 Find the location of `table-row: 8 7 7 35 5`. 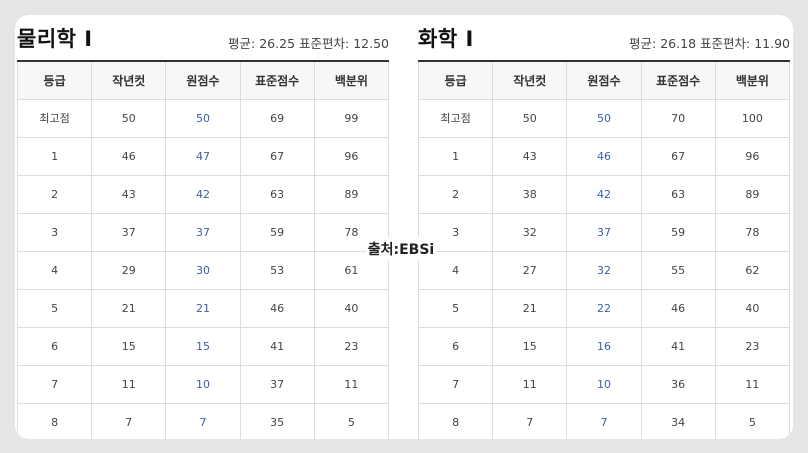

table-row: 8 7 7 35 5 is located at coordinates (203, 420).